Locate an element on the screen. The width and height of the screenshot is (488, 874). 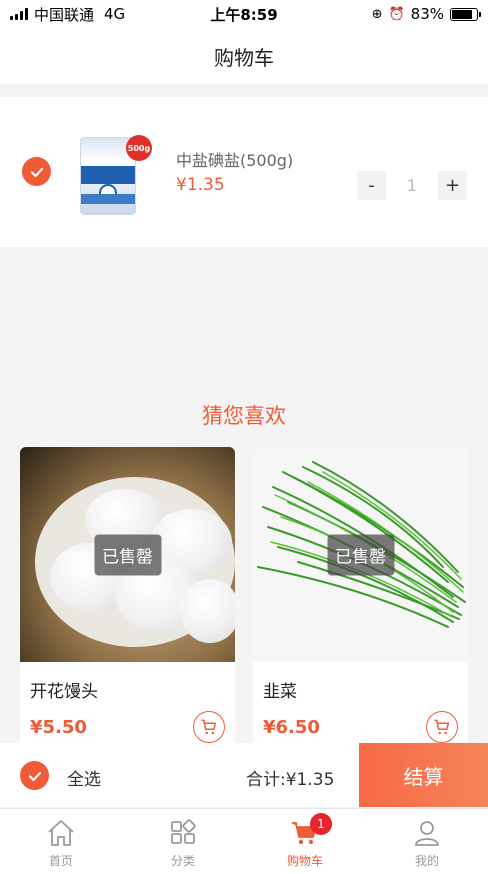
product-image-steamed-buns: 已售罄 is located at coordinates (127, 554).